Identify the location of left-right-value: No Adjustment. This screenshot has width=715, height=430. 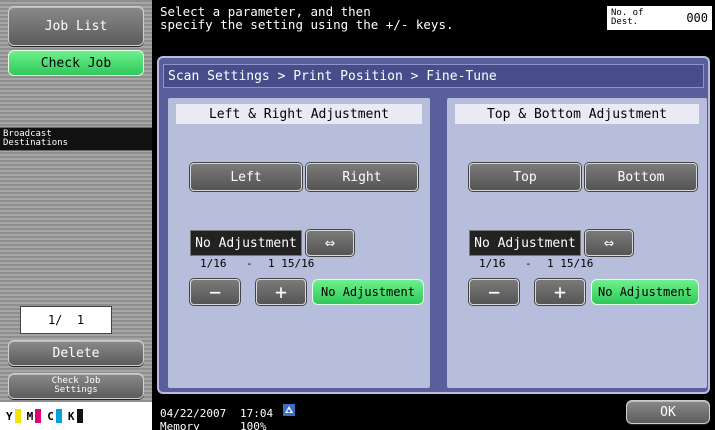
(246, 243).